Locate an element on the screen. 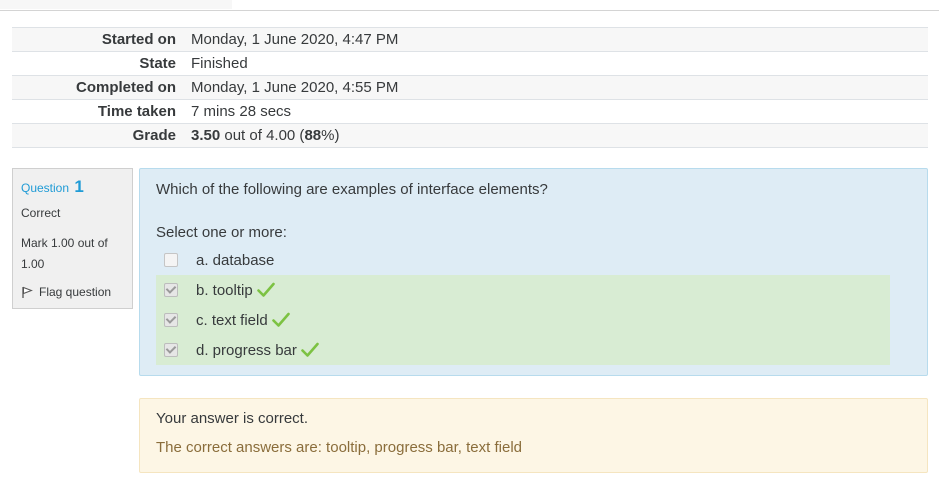  answer-prompt: Select one or more: is located at coordinates (221, 232).